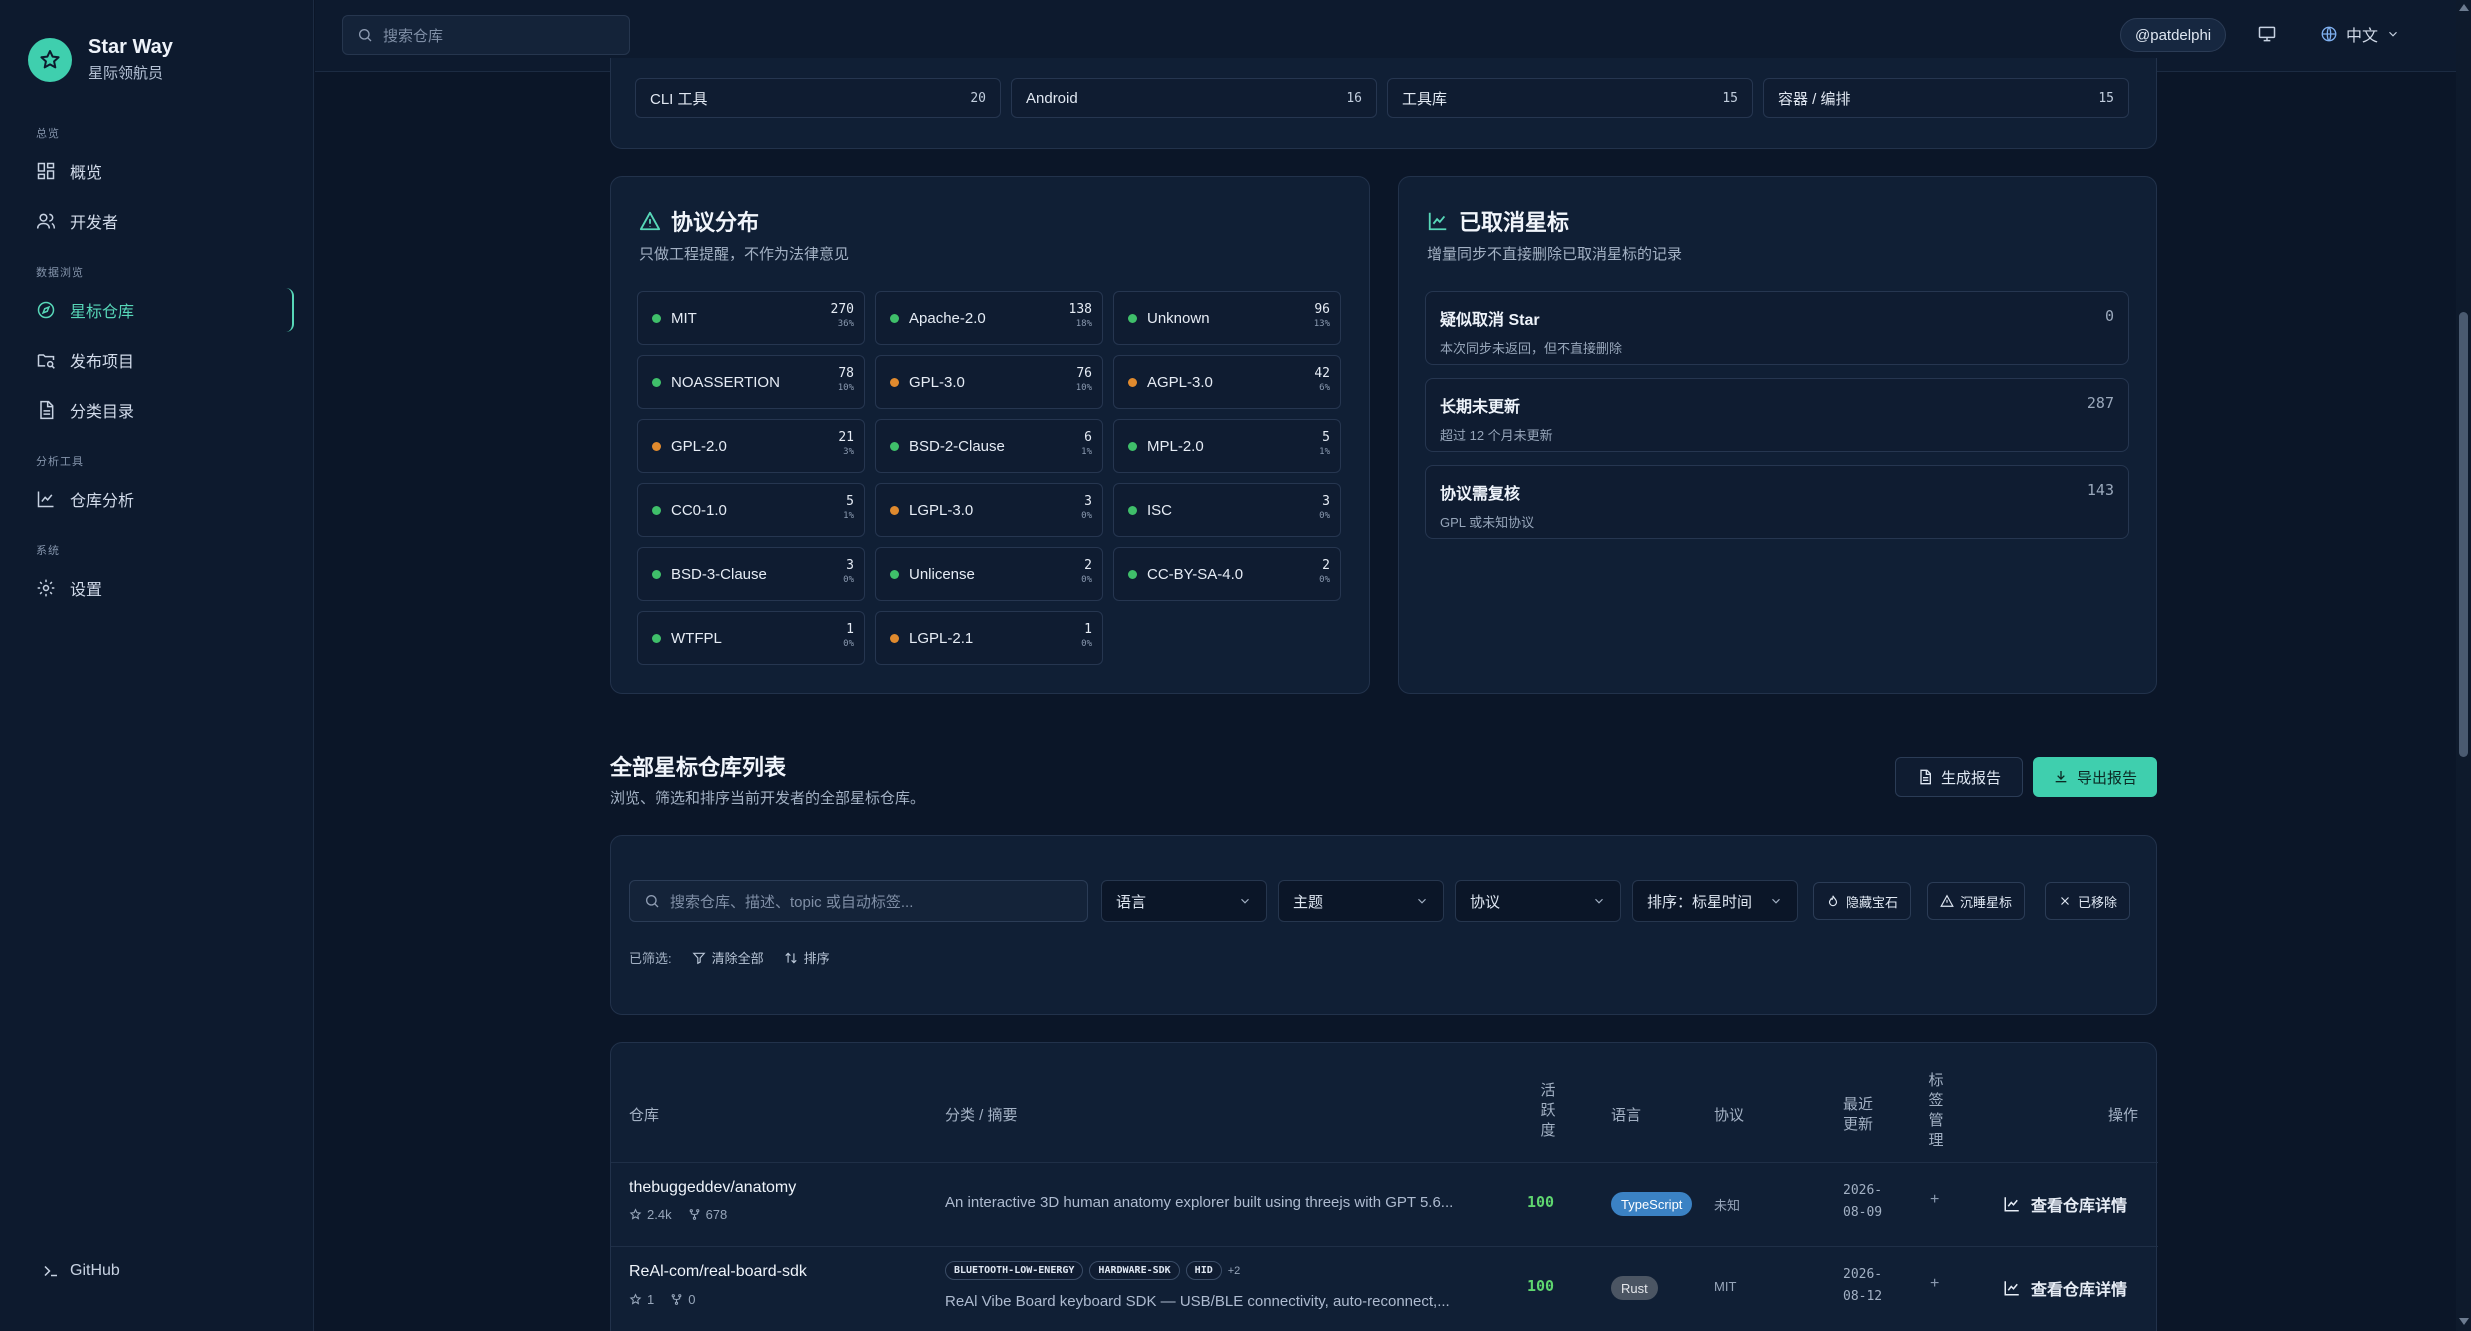  What do you see at coordinates (1861, 1115) in the screenshot?
I see `header-updated: 最近更新` at bounding box center [1861, 1115].